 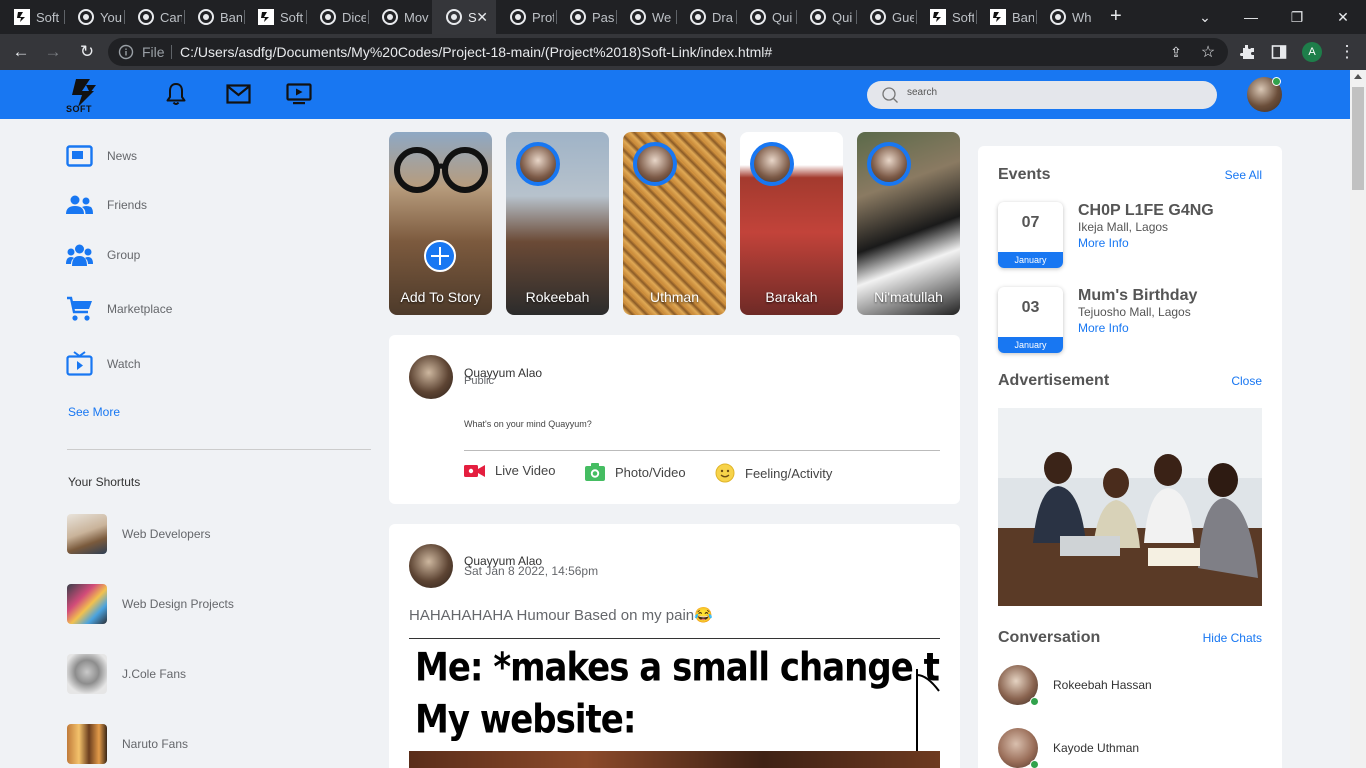 I want to click on shortcut-thumbnail, so click(x=87, y=674).